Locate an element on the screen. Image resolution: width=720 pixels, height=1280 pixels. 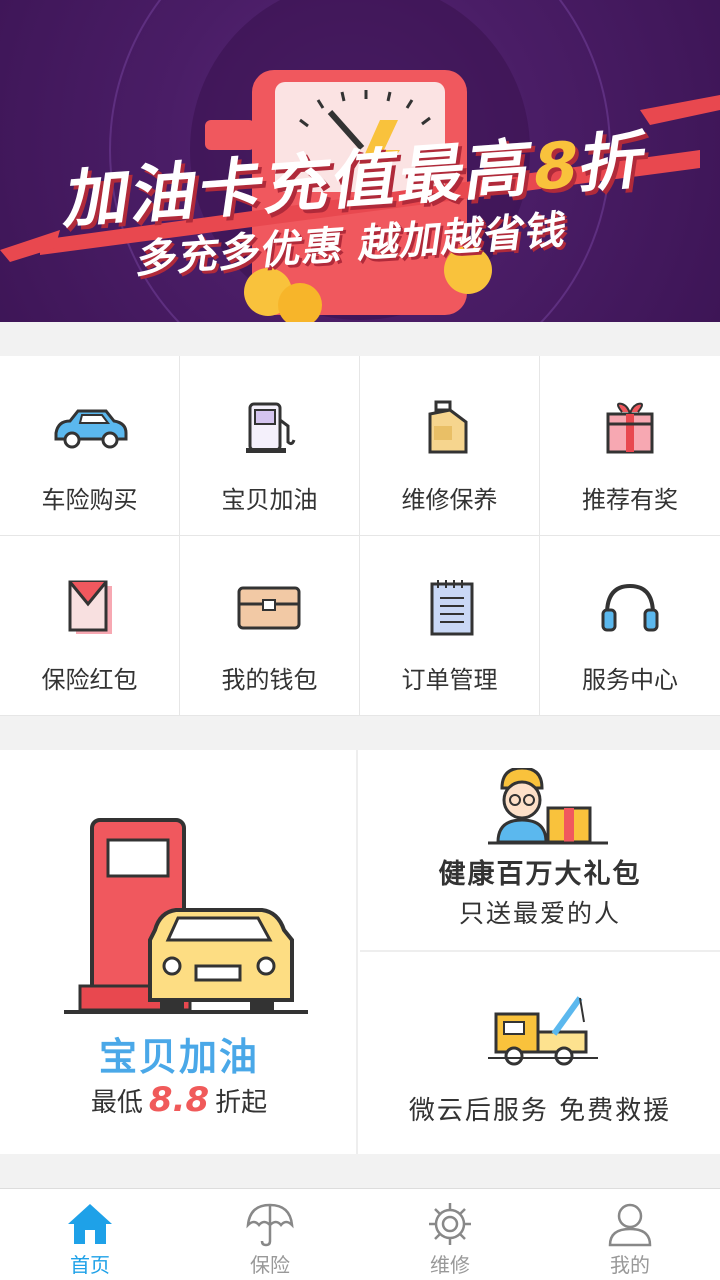
red-envelope-icon is located at coordinates (90, 608).